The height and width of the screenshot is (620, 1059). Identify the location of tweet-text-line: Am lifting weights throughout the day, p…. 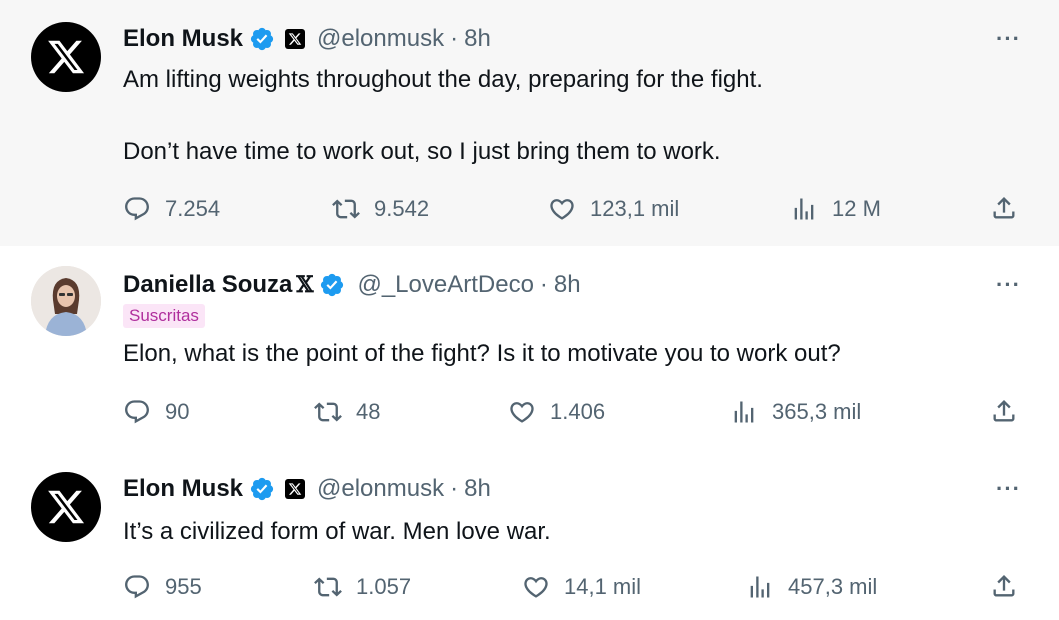
(443, 79).